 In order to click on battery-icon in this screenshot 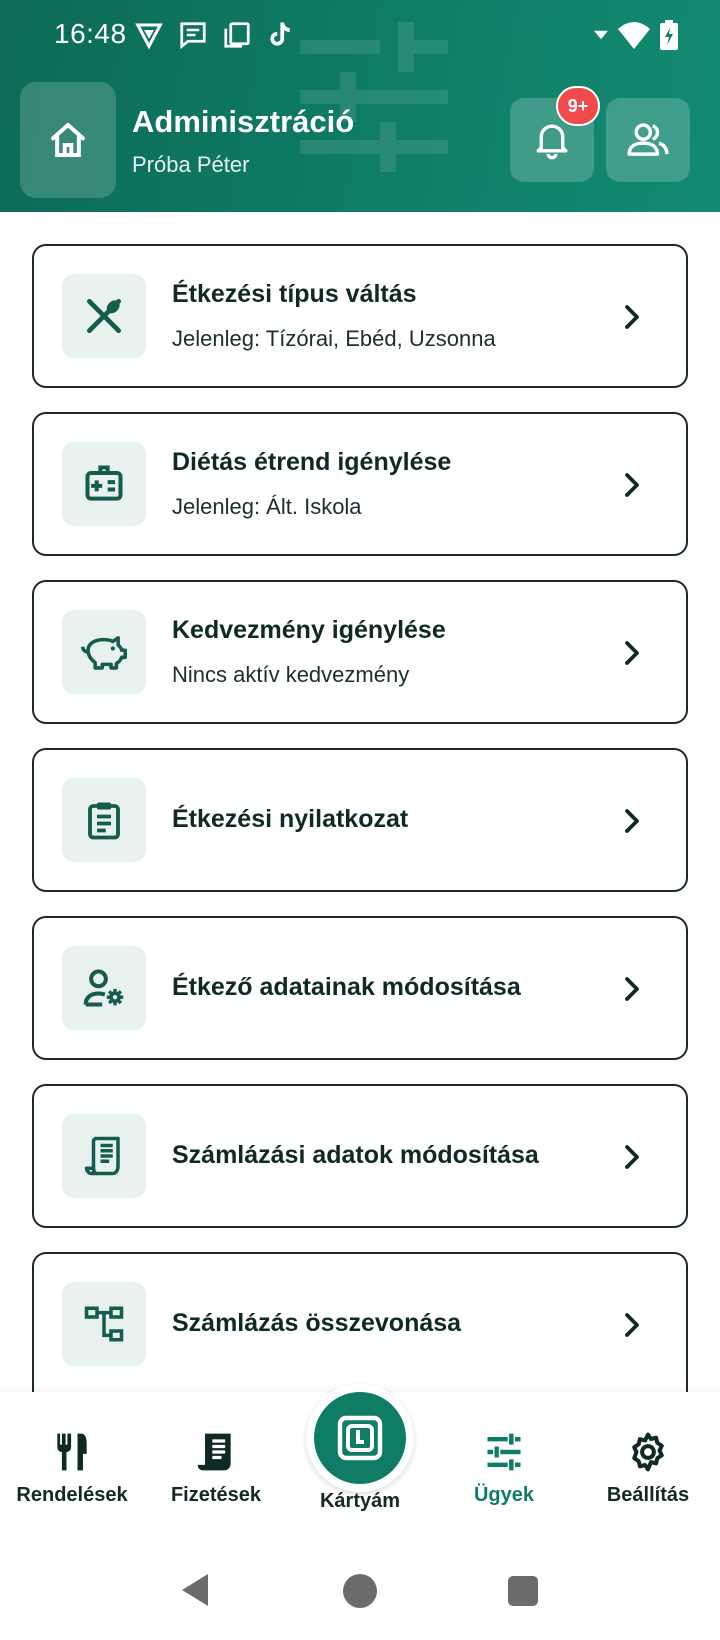, I will do `click(669, 35)`.